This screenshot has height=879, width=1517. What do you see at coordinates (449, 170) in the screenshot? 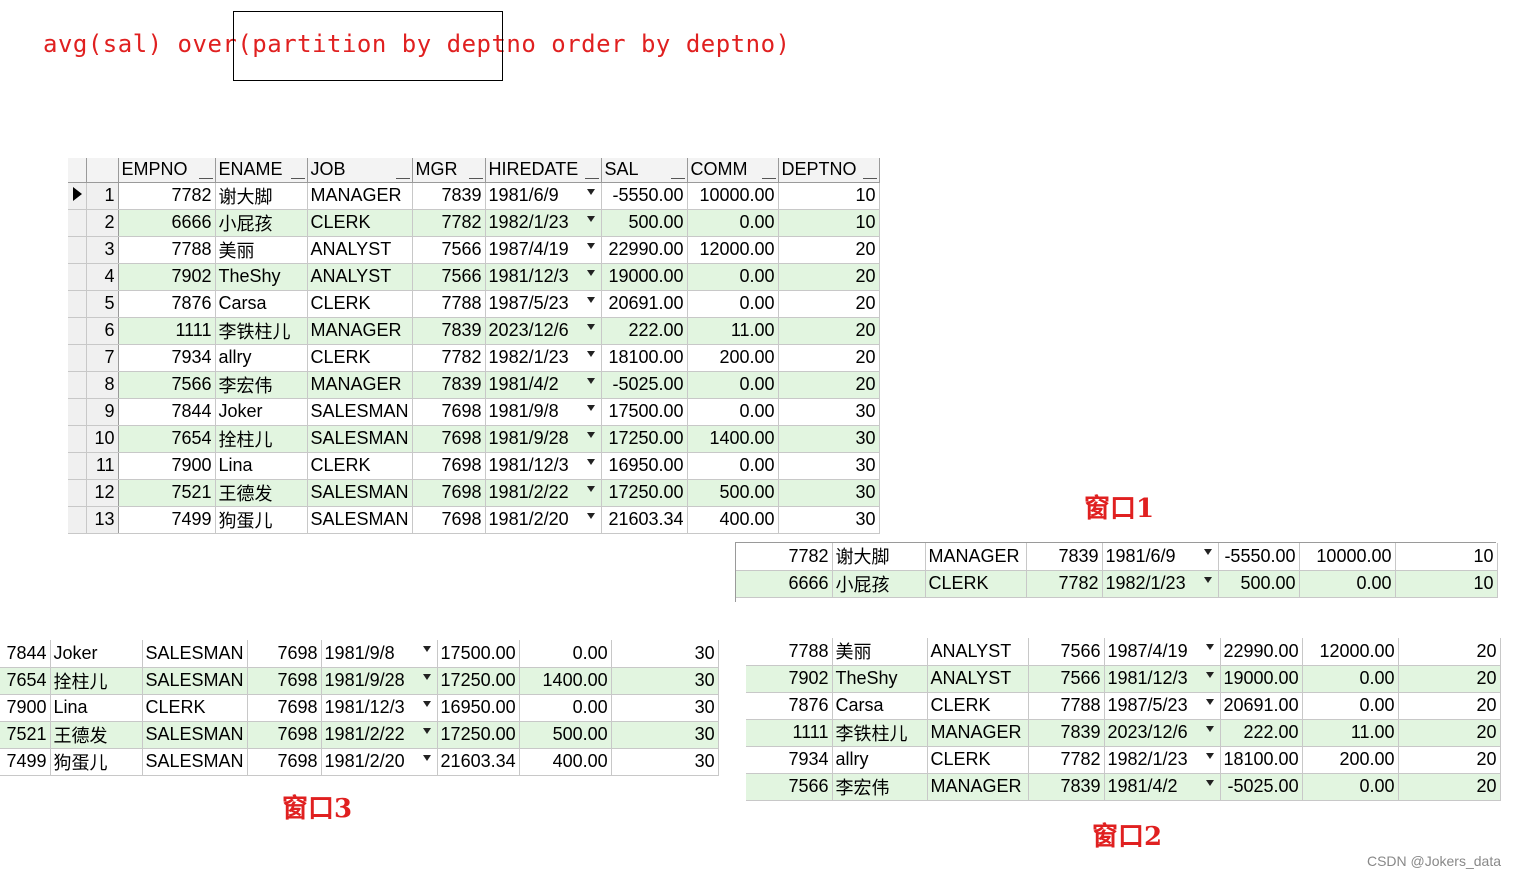
I see `col-mgr-header: MGR` at bounding box center [449, 170].